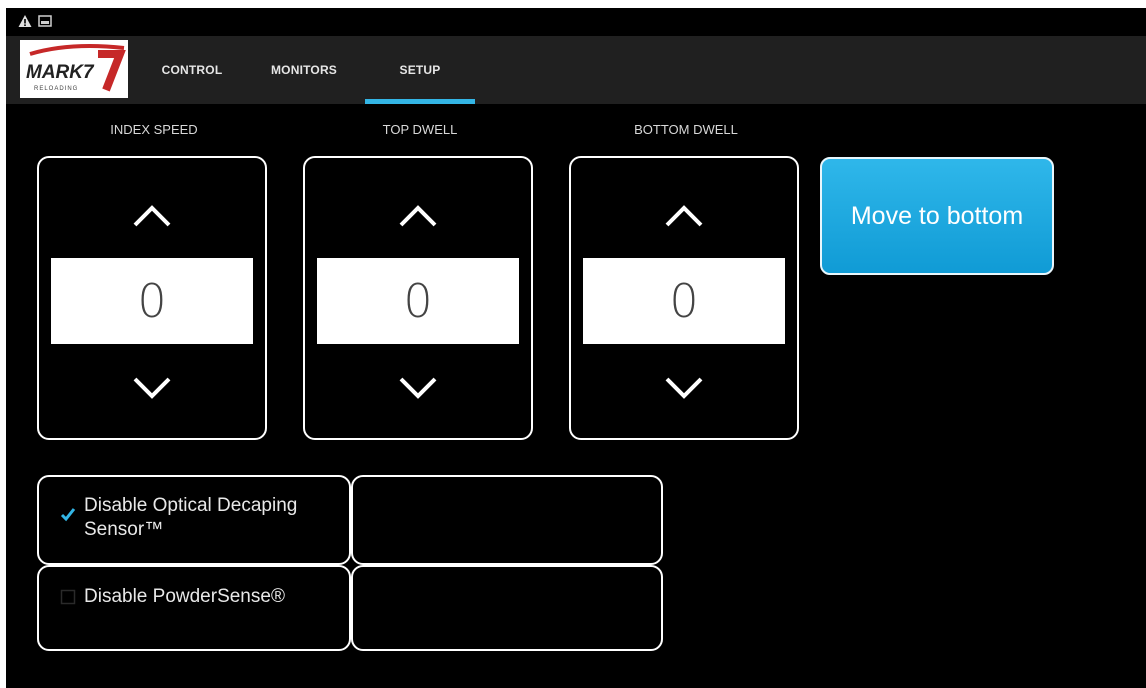  I want to click on index-speed-increment-button, so click(152, 216).